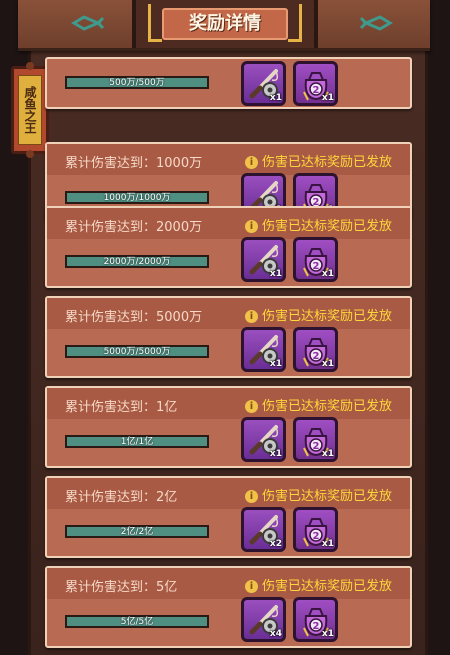 The height and width of the screenshot is (655, 450). What do you see at coordinates (134, 227) in the screenshot?
I see `row-title: 累计伤害达到：2000万` at bounding box center [134, 227].